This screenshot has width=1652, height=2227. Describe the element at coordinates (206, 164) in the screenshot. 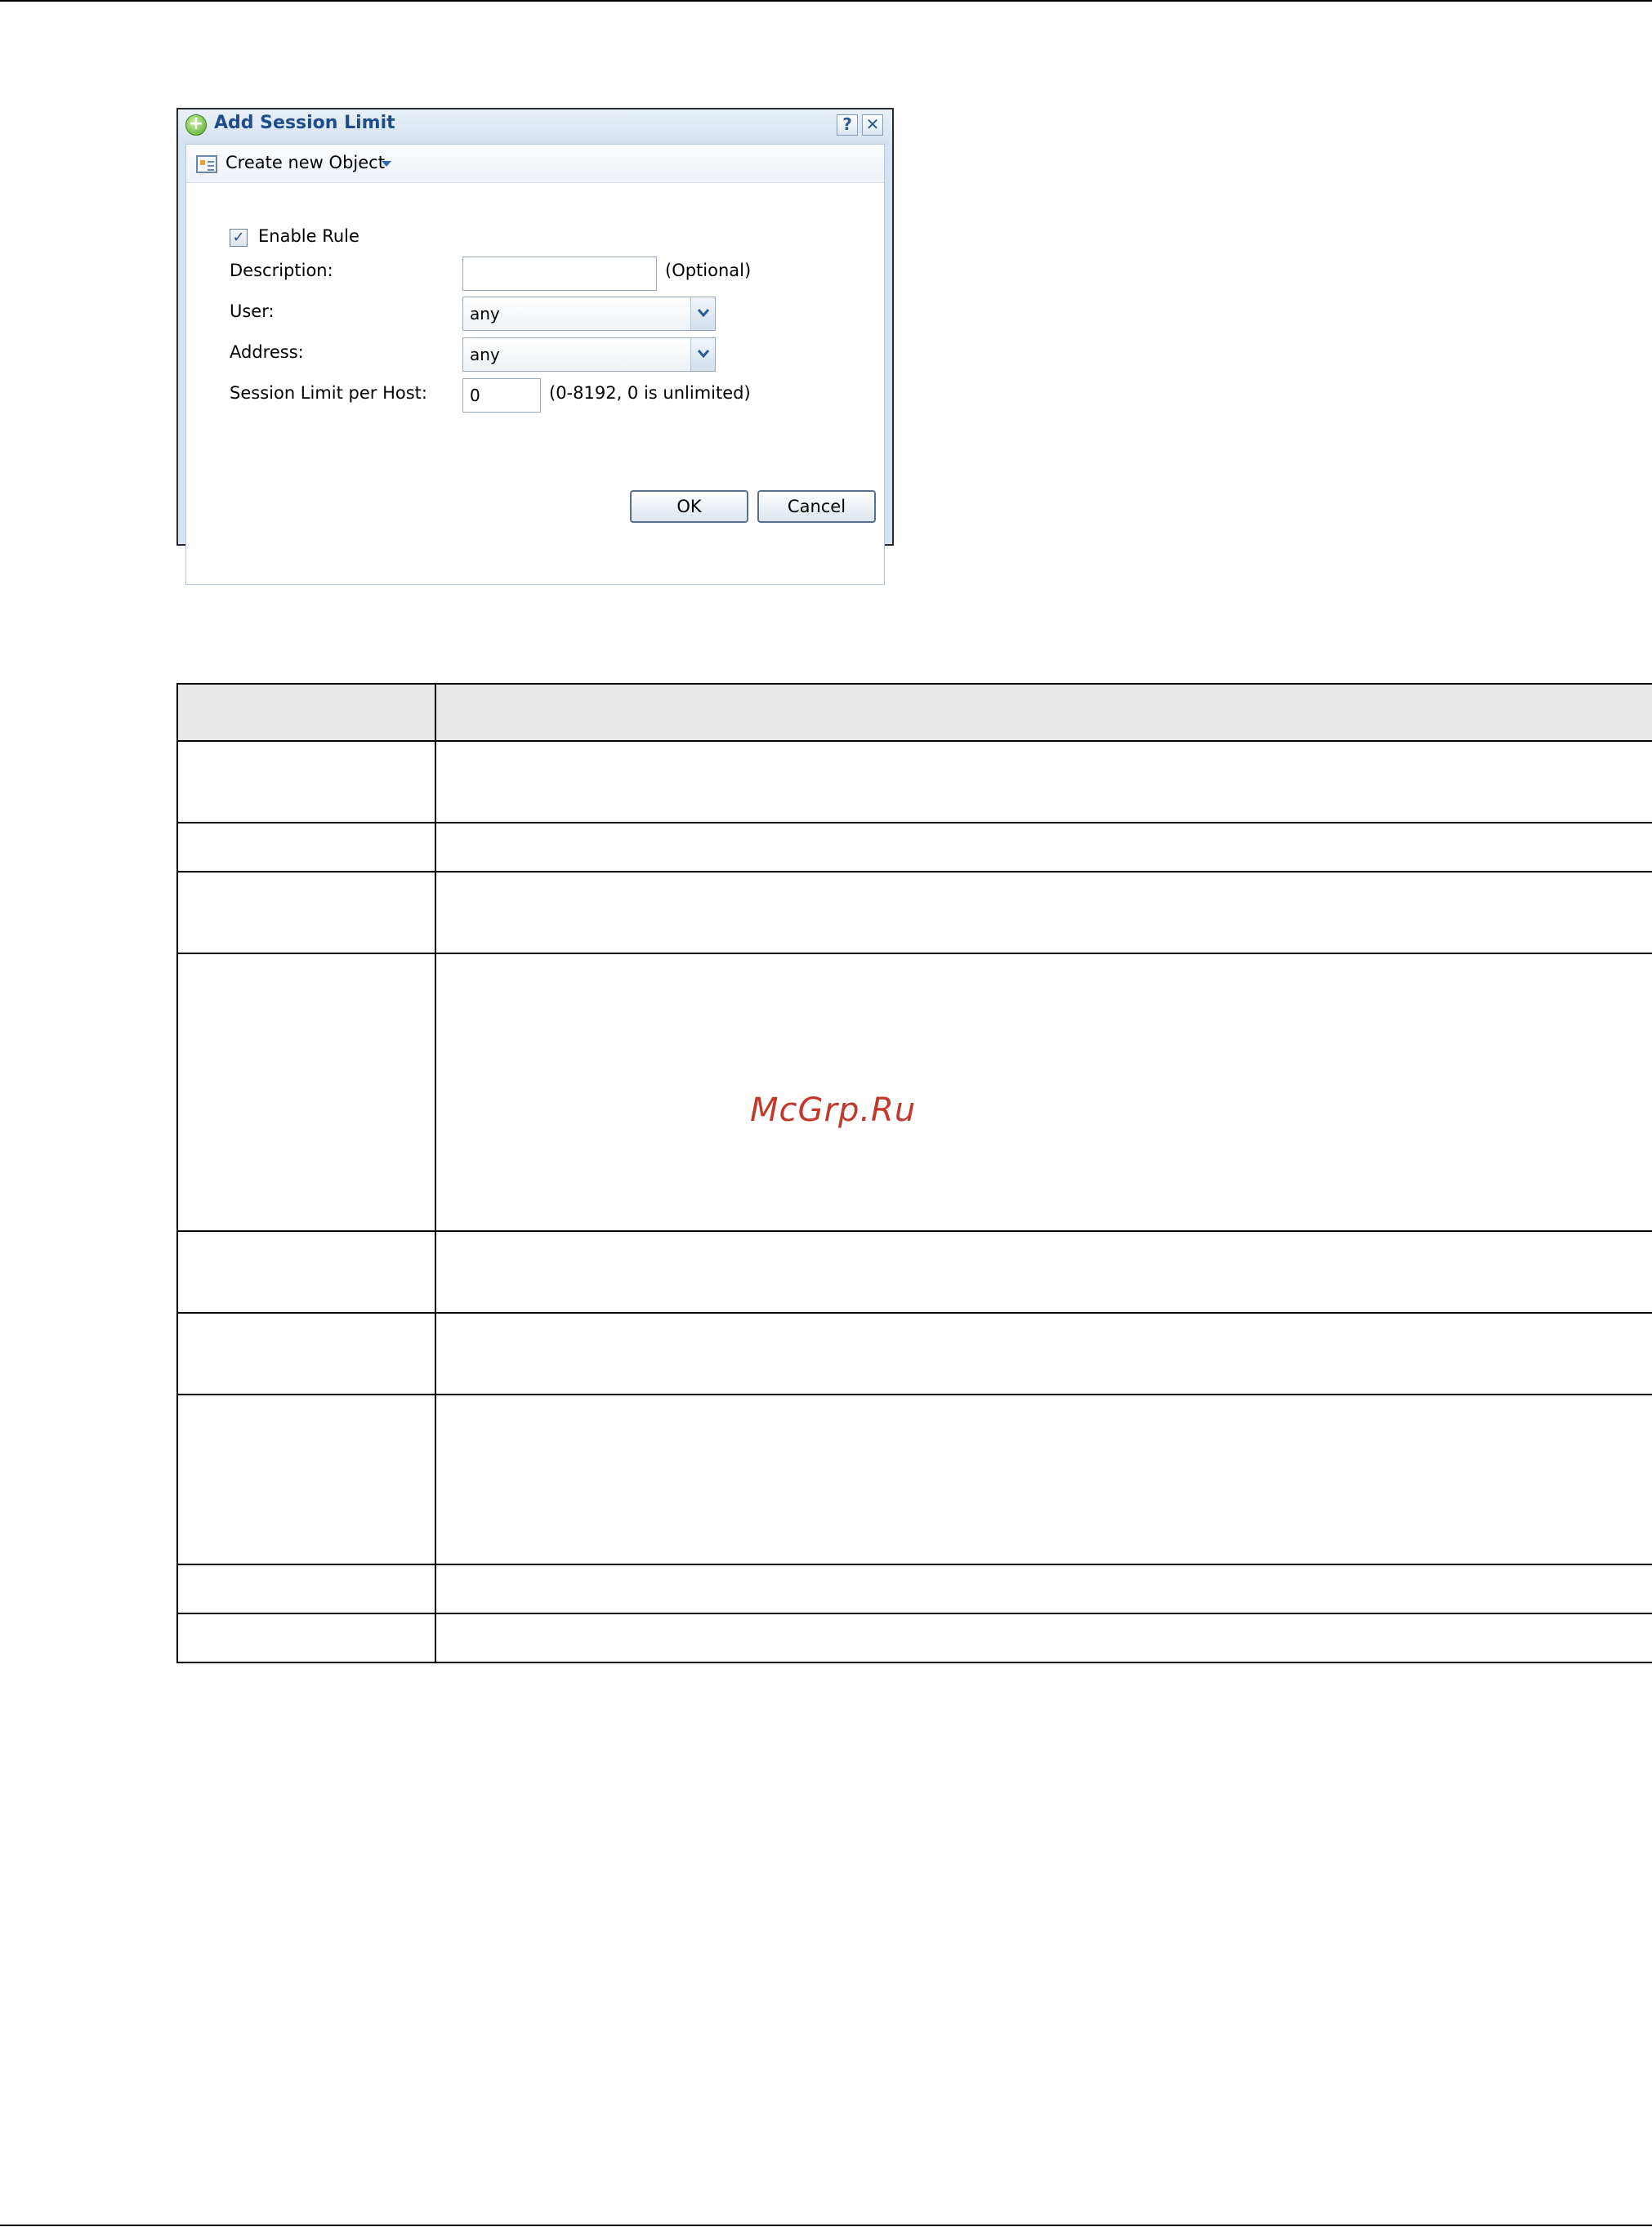

I see `object-icon` at that location.